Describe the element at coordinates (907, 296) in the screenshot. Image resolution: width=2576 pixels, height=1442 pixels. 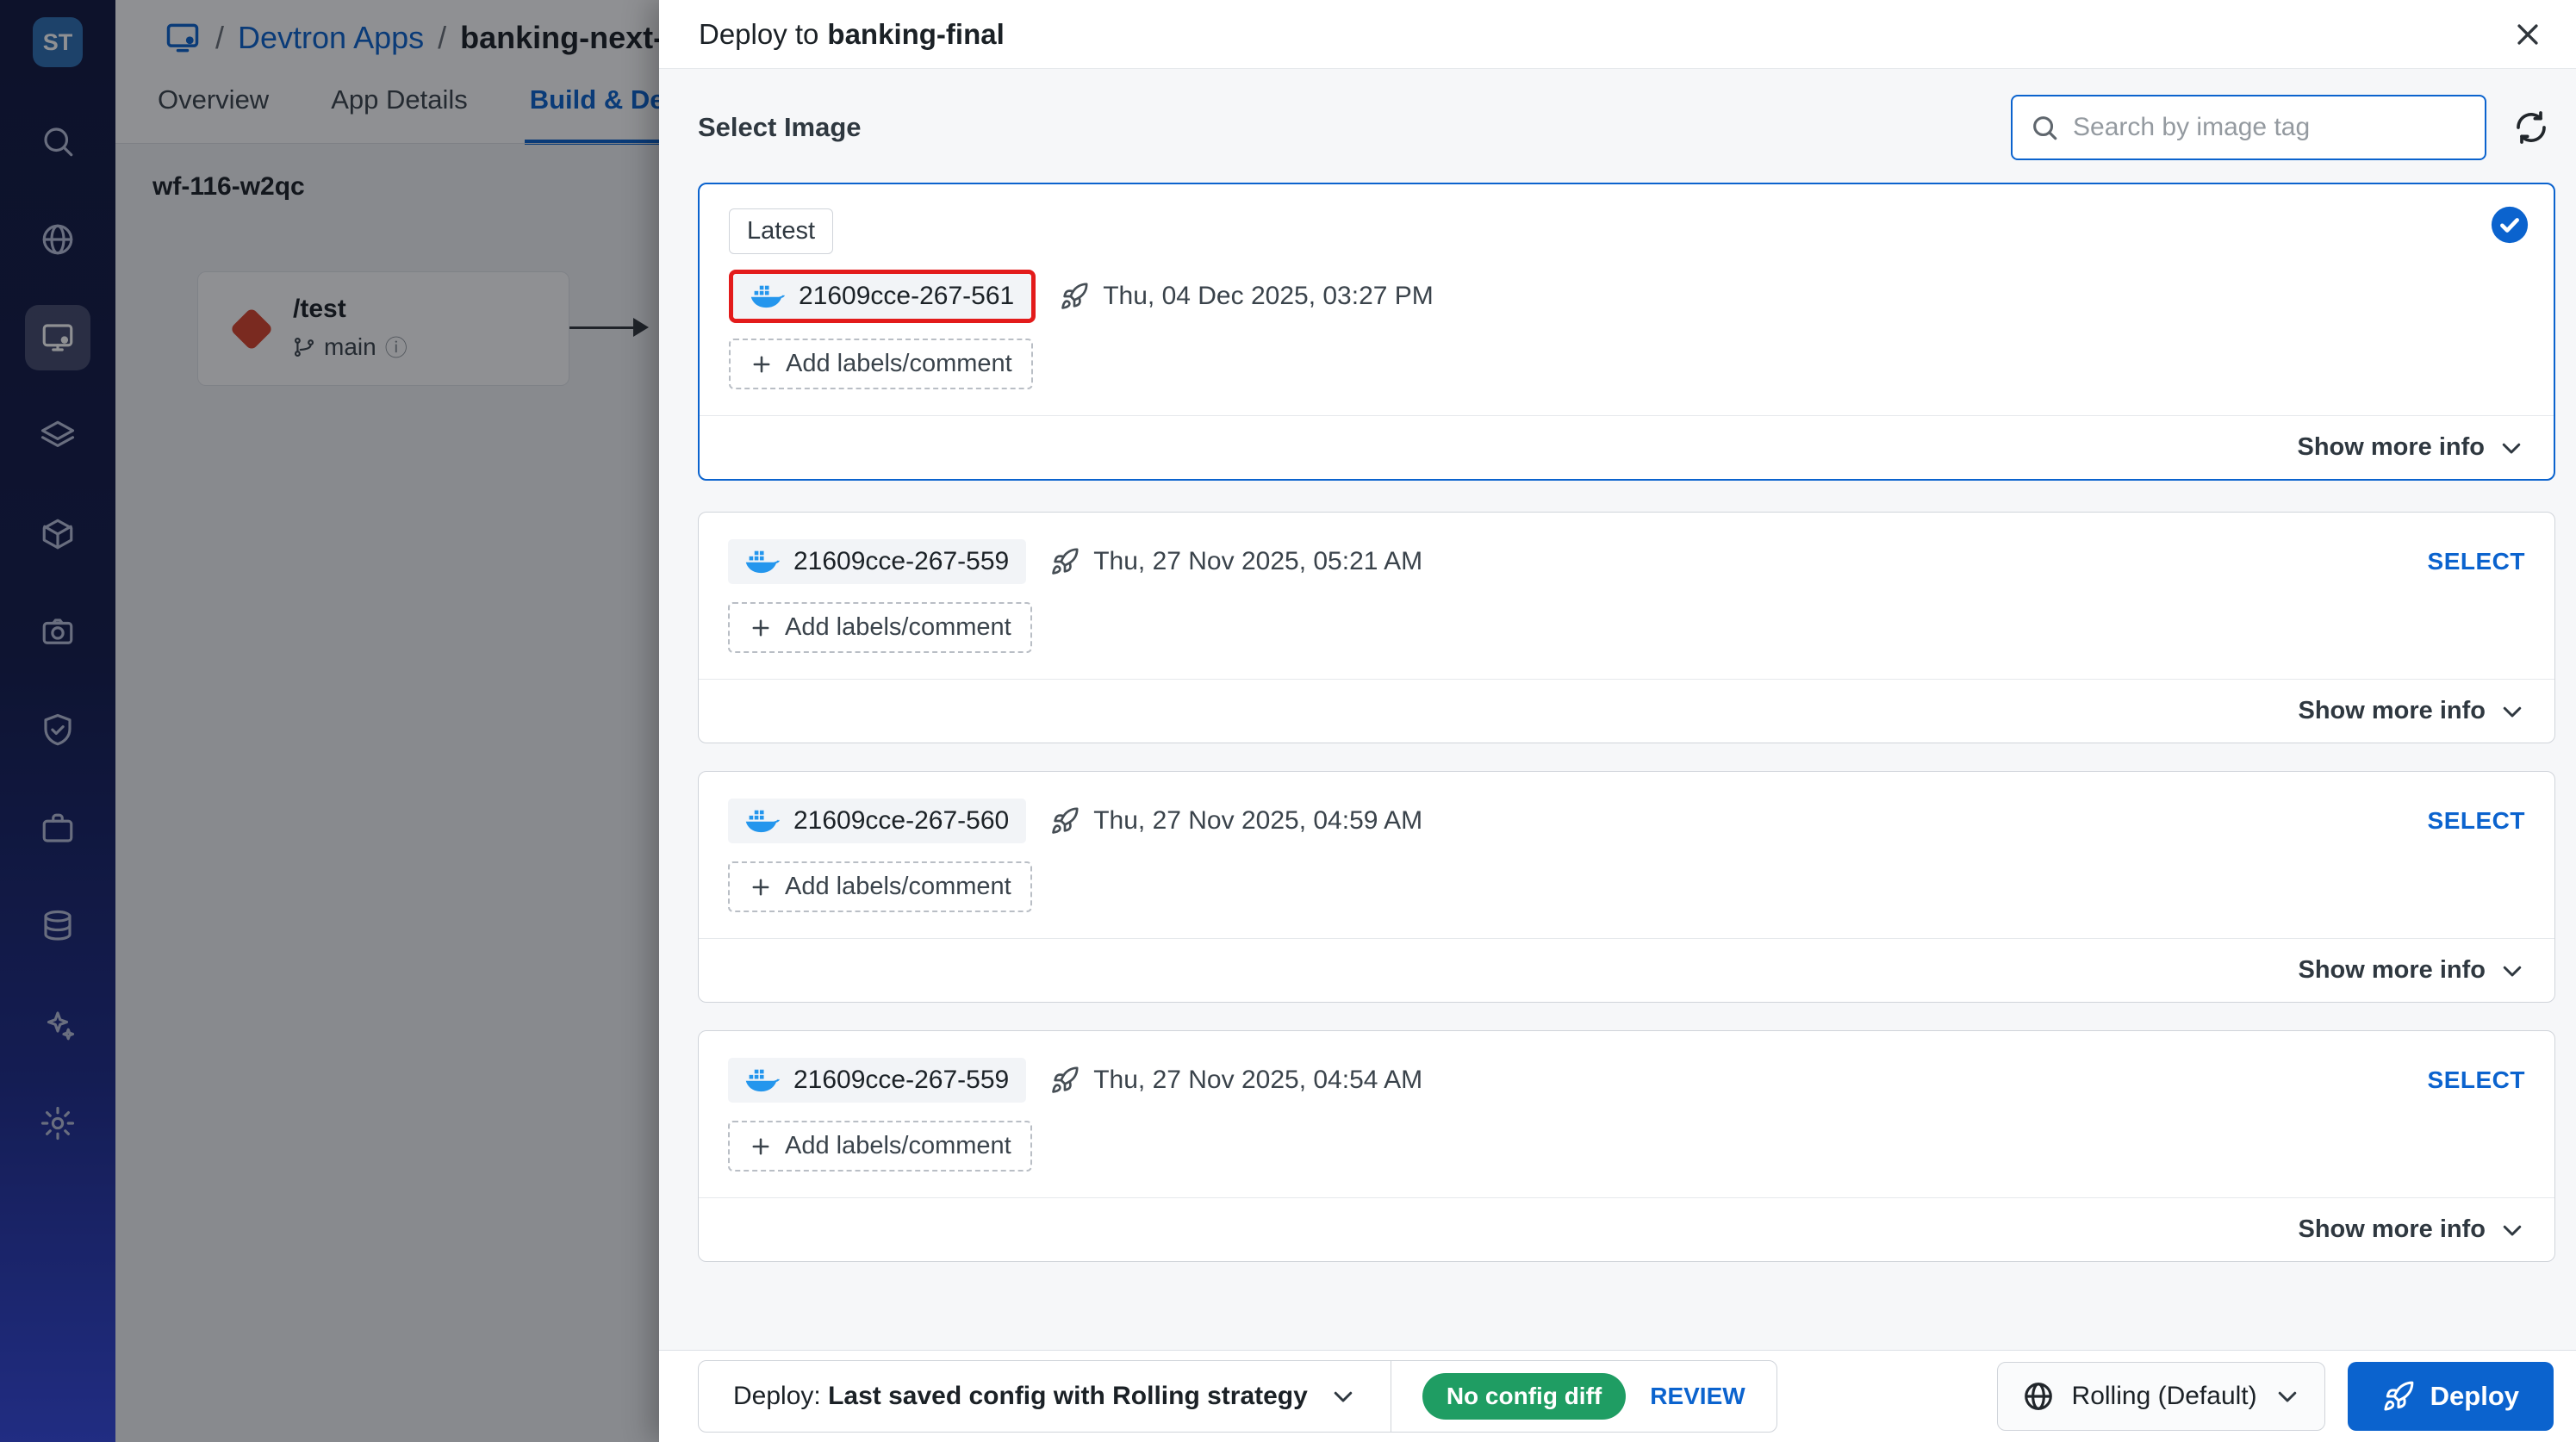
I see `image-tag: 21609cce-267-561` at that location.